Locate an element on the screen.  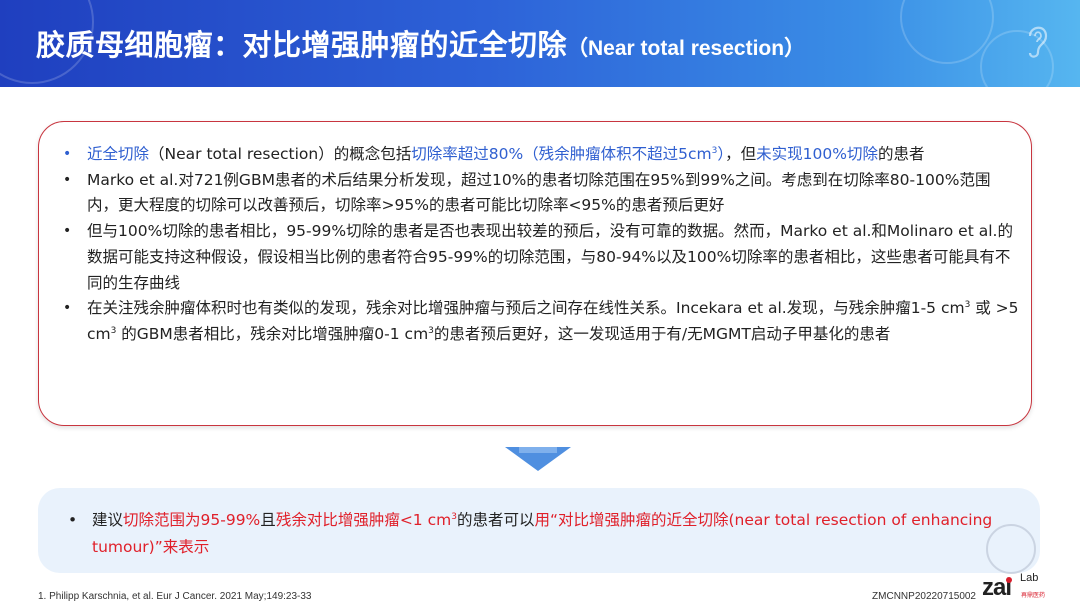
text-segment: ） is located at coordinates (721, 154).